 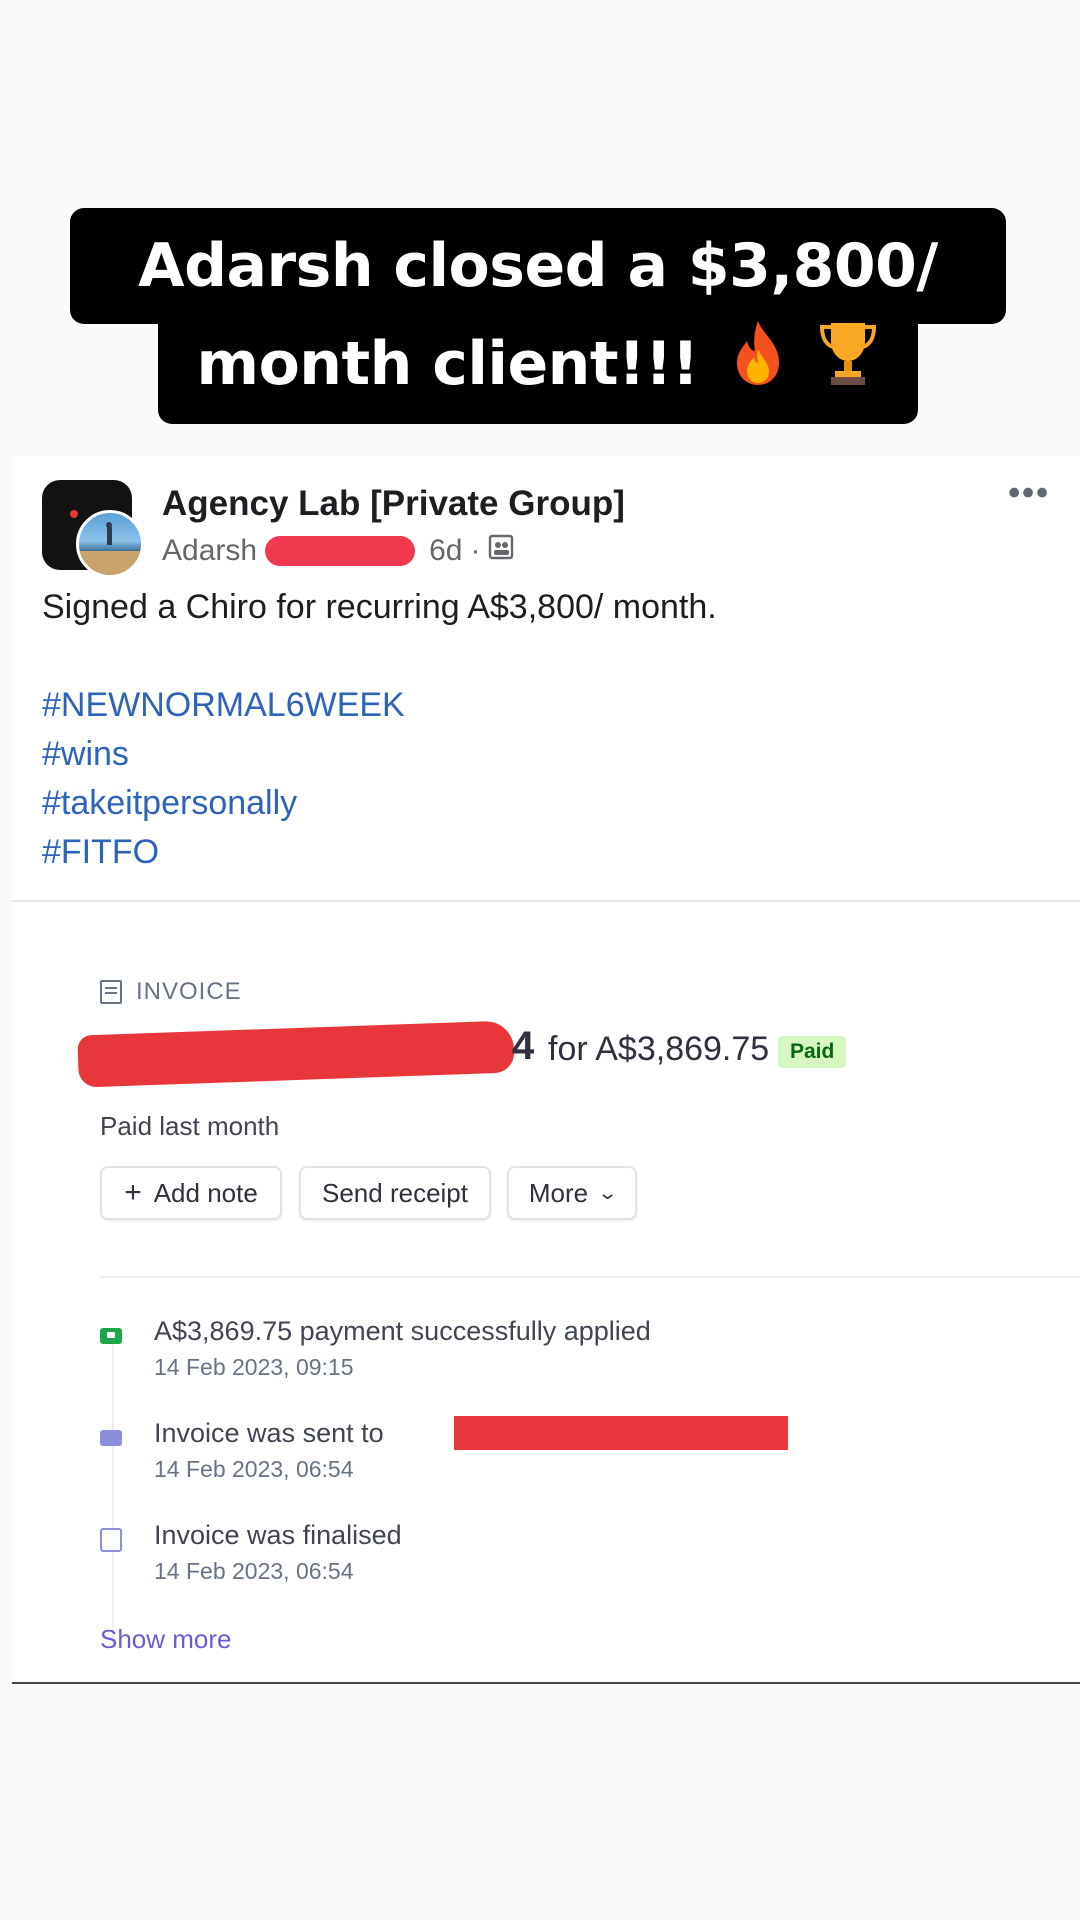 I want to click on event-title: A$3,869.75 payment successfully applied, so click(x=402, y=1331).